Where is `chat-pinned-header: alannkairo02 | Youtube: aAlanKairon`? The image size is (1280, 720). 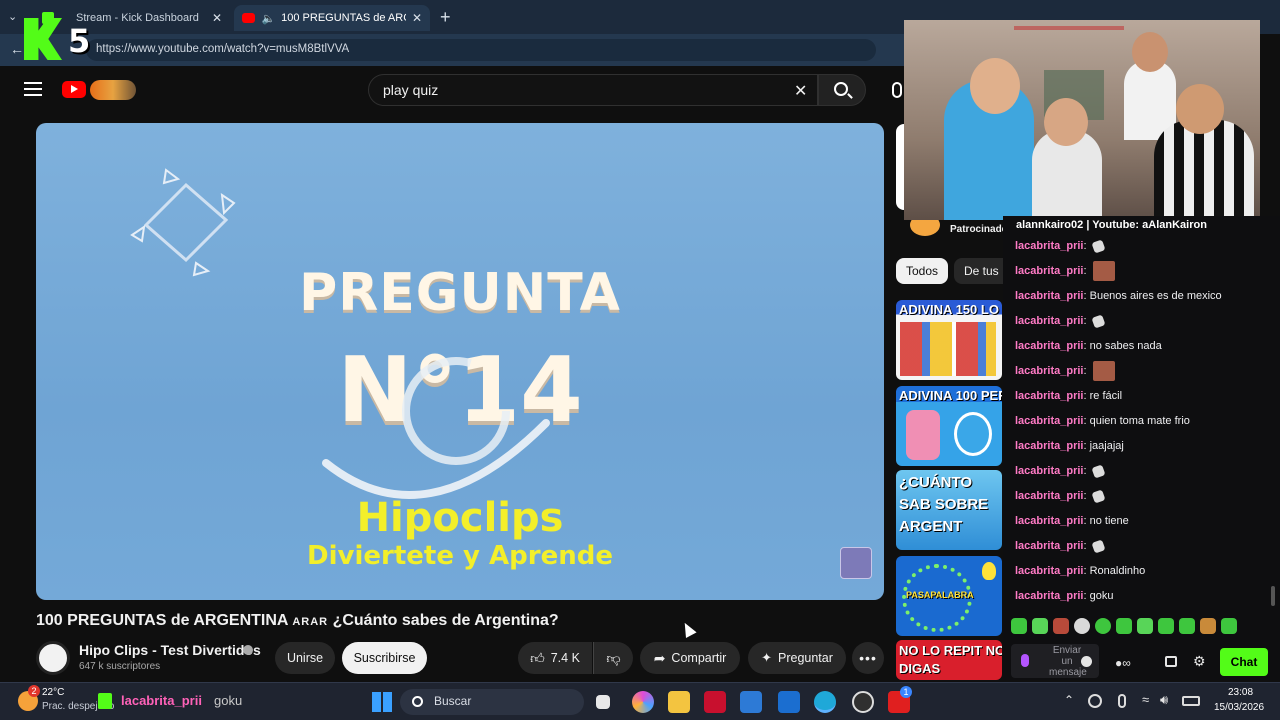 chat-pinned-header: alannkairo02 | Youtube: aAlanKairon is located at coordinates (1111, 225).